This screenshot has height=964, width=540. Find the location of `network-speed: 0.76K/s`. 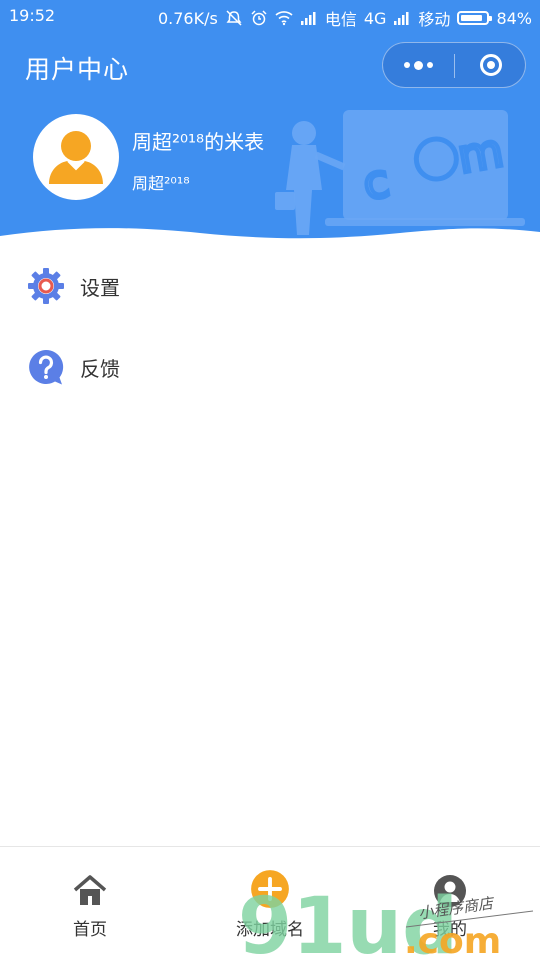

network-speed: 0.76K/s is located at coordinates (187, 18).